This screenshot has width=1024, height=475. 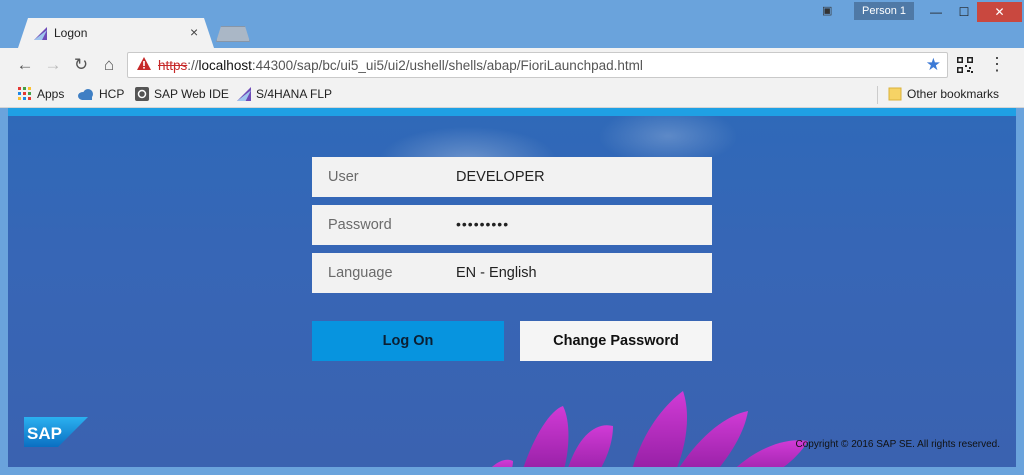 I want to click on user-input: DEVELOPER, so click(x=500, y=177).